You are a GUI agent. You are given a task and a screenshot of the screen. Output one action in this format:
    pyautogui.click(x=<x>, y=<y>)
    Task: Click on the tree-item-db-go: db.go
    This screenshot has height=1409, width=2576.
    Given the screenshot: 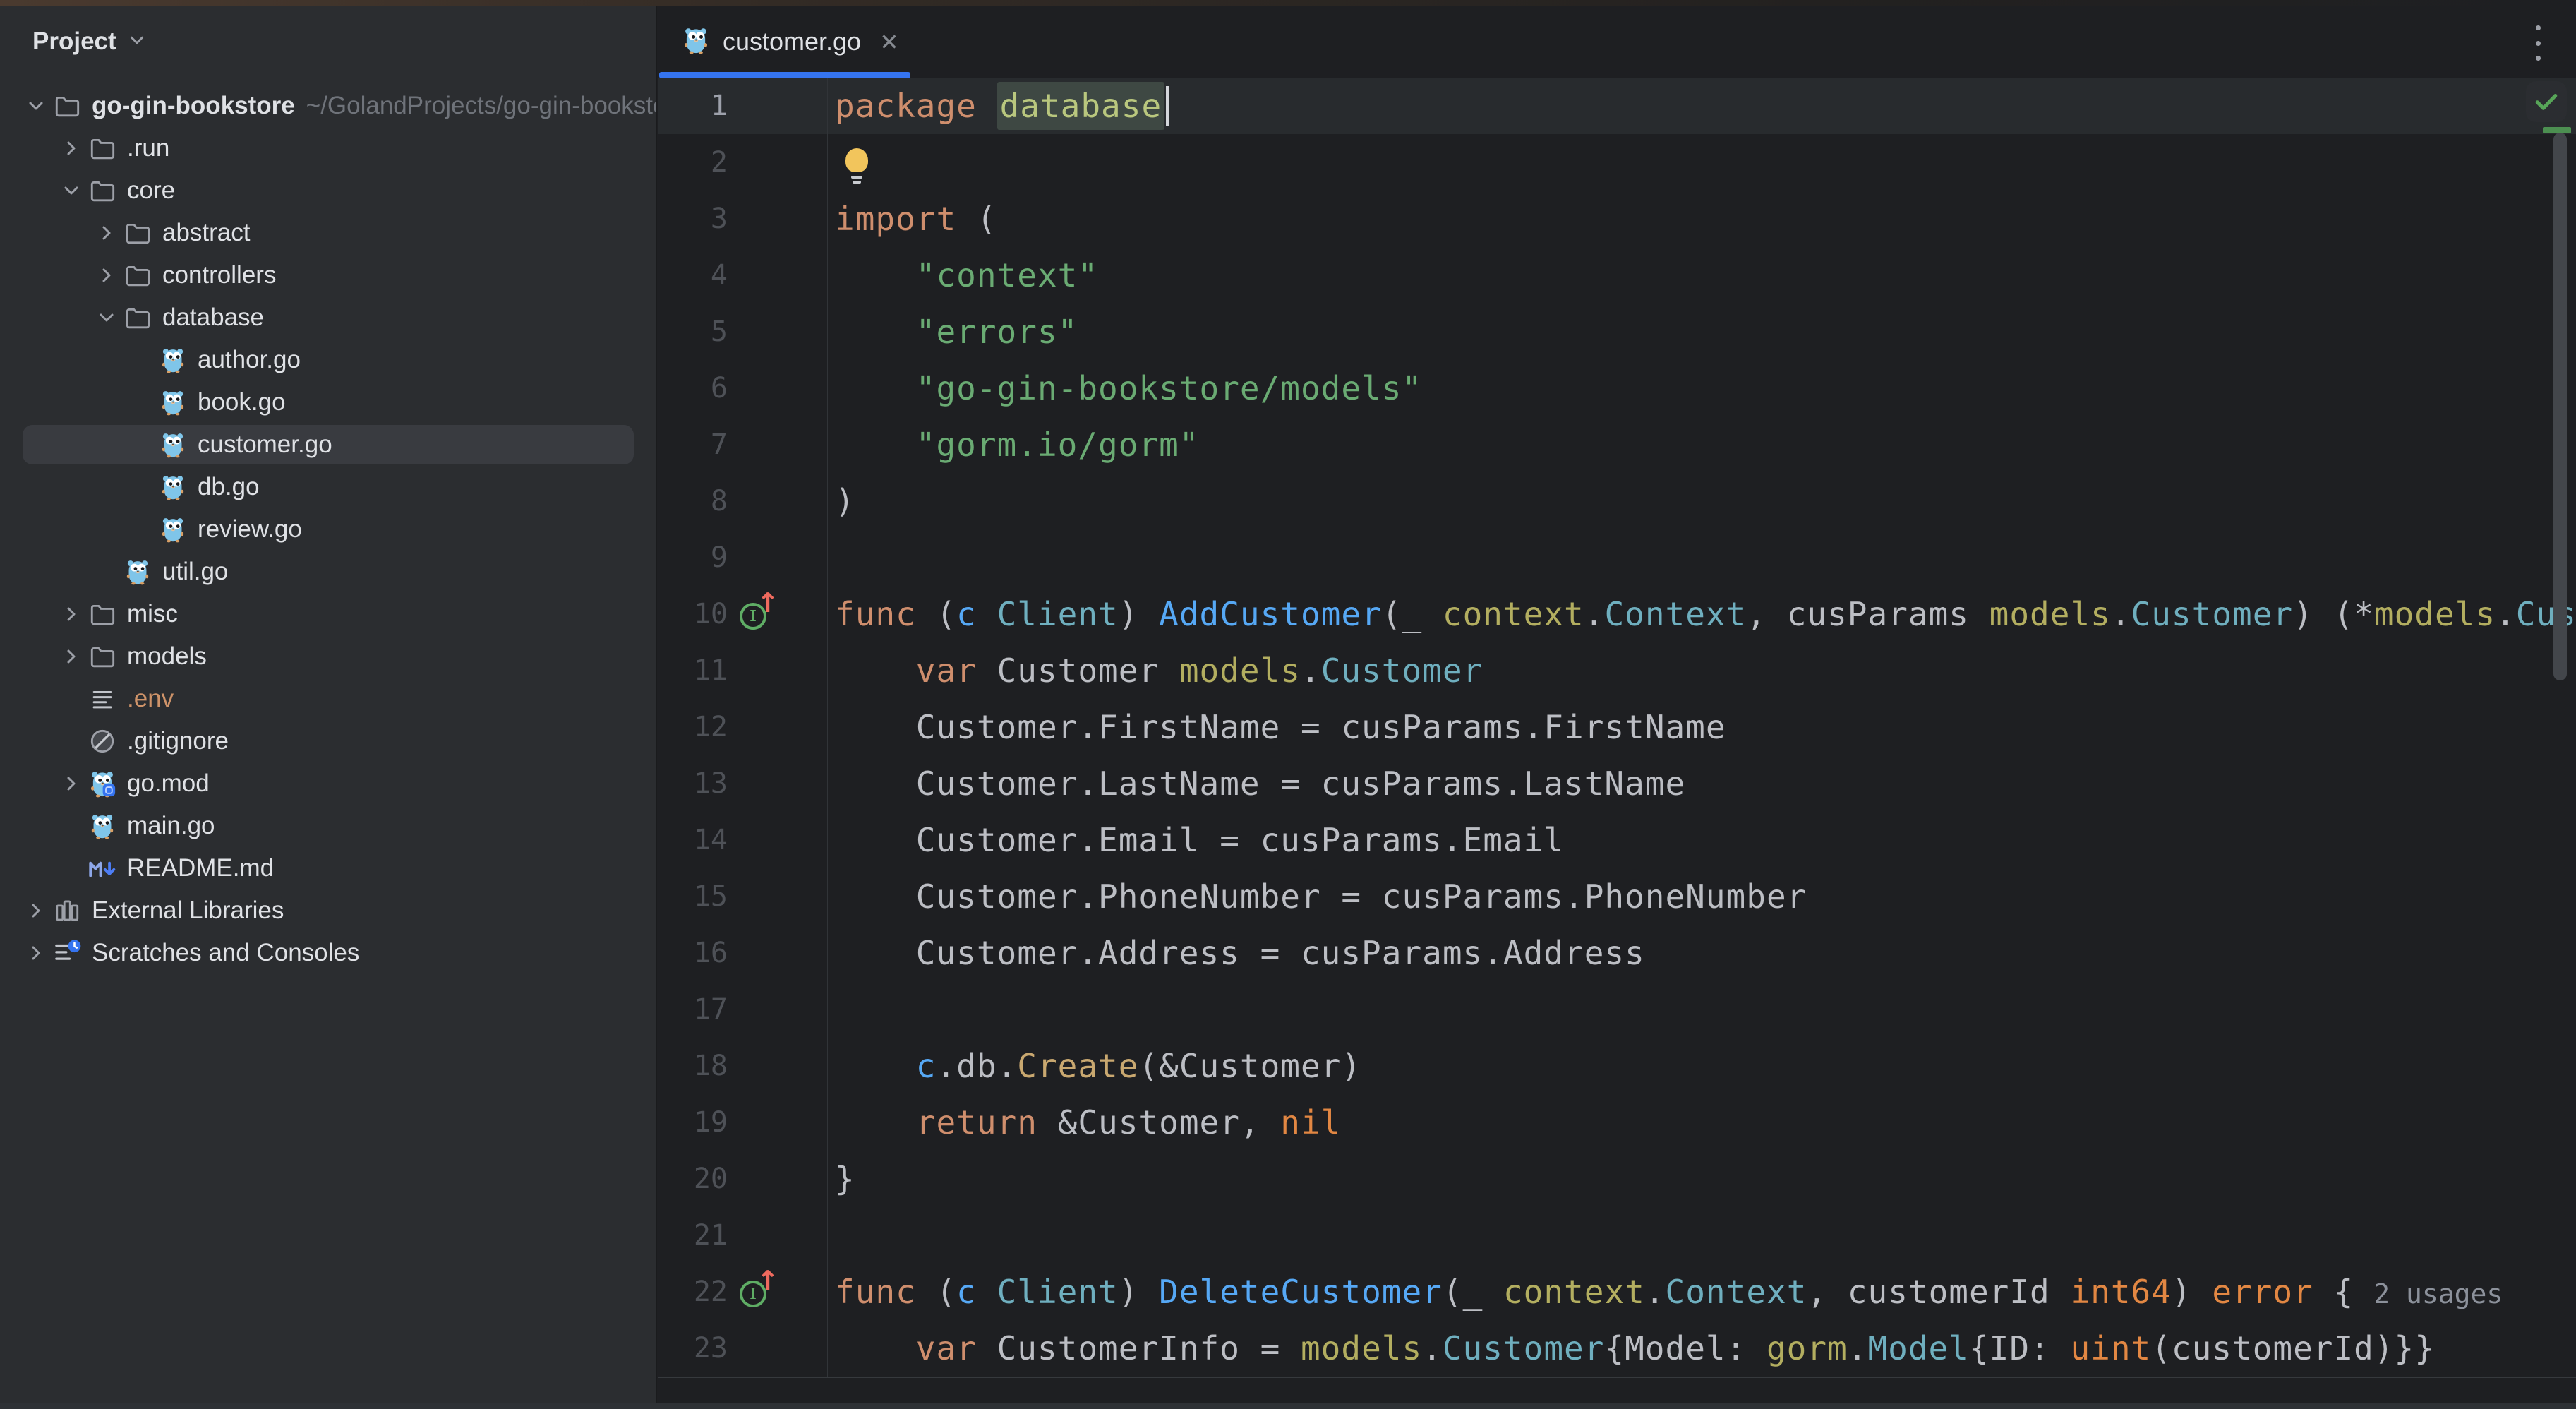 What is the action you would take?
    pyautogui.click(x=328, y=487)
    